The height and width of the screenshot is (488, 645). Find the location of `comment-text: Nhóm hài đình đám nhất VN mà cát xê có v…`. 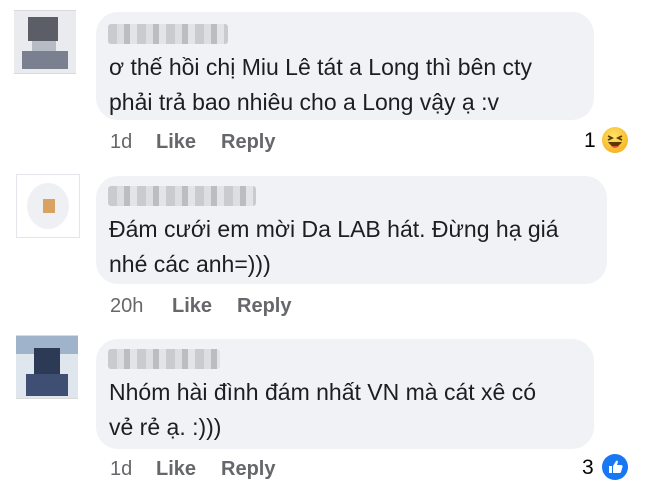

comment-text: Nhóm hài đình đám nhất VN mà cát xê có v… is located at coordinates (322, 410).